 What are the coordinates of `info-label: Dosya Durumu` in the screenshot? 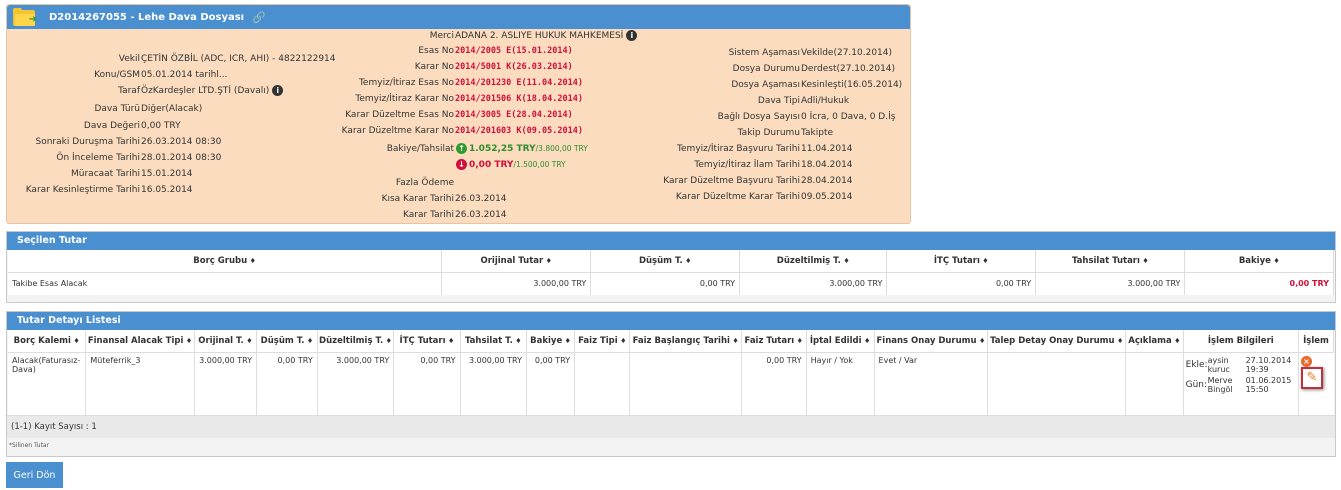 It's located at (766, 69).